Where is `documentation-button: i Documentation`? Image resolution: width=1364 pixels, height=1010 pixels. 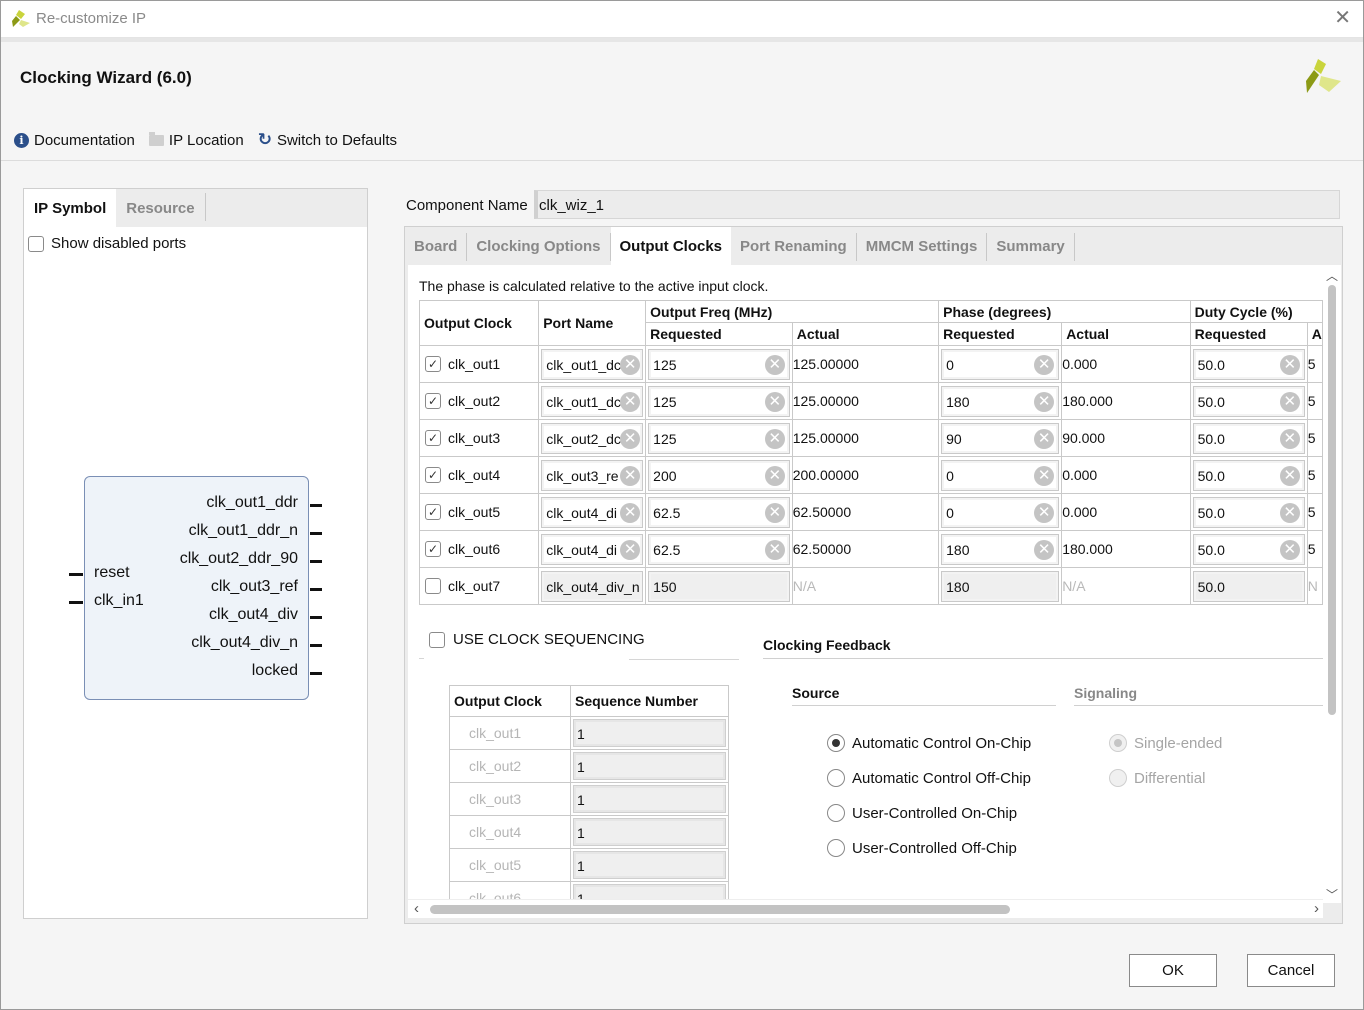
documentation-button: i Documentation is located at coordinates (74, 140).